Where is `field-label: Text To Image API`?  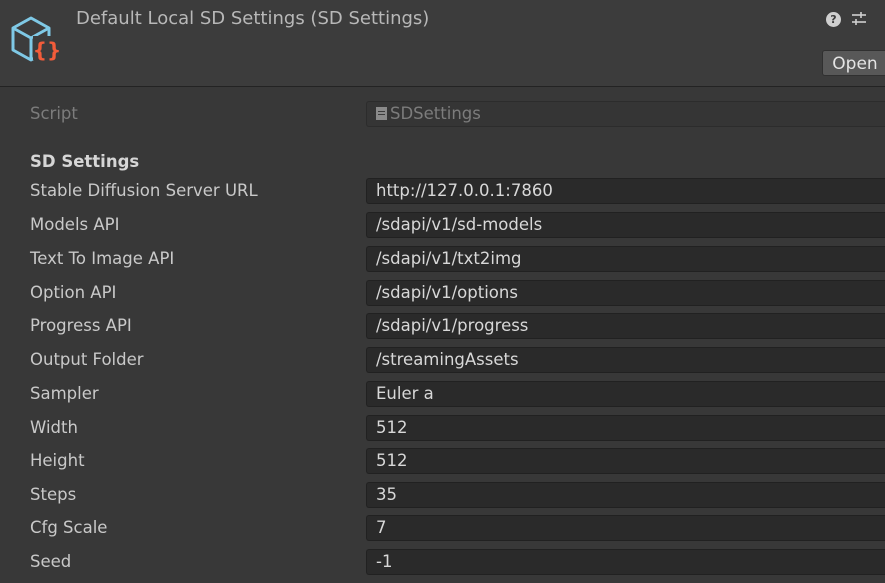 field-label: Text To Image API is located at coordinates (102, 258).